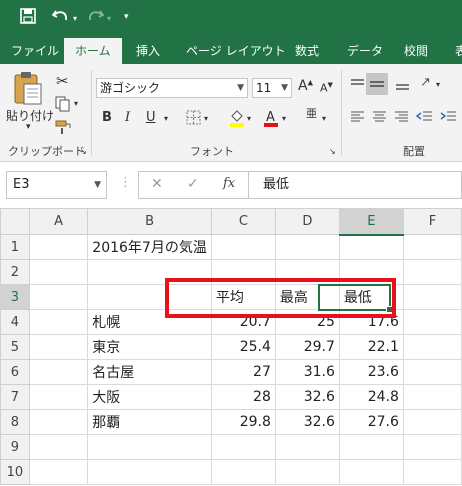 This screenshot has width=462, height=486. I want to click on cell-c5-avg: 25.4, so click(243, 347).